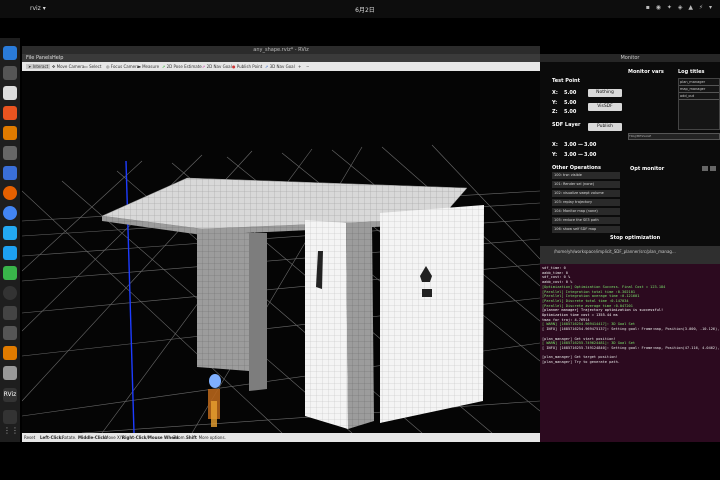 This screenshot has height=480, width=720. What do you see at coordinates (570, 93) in the screenshot?
I see `x-value: 5.00` at bounding box center [570, 93].